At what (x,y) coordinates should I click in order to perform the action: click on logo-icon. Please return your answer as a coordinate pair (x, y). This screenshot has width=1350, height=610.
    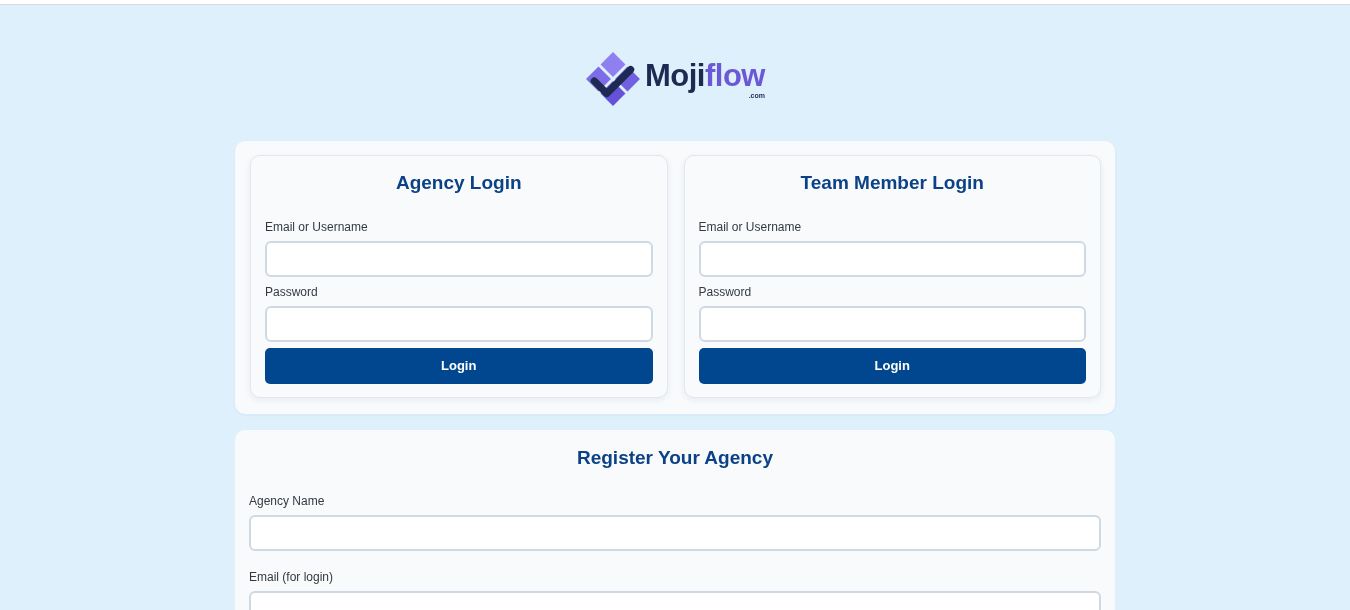
    Looking at the image, I should click on (613, 79).